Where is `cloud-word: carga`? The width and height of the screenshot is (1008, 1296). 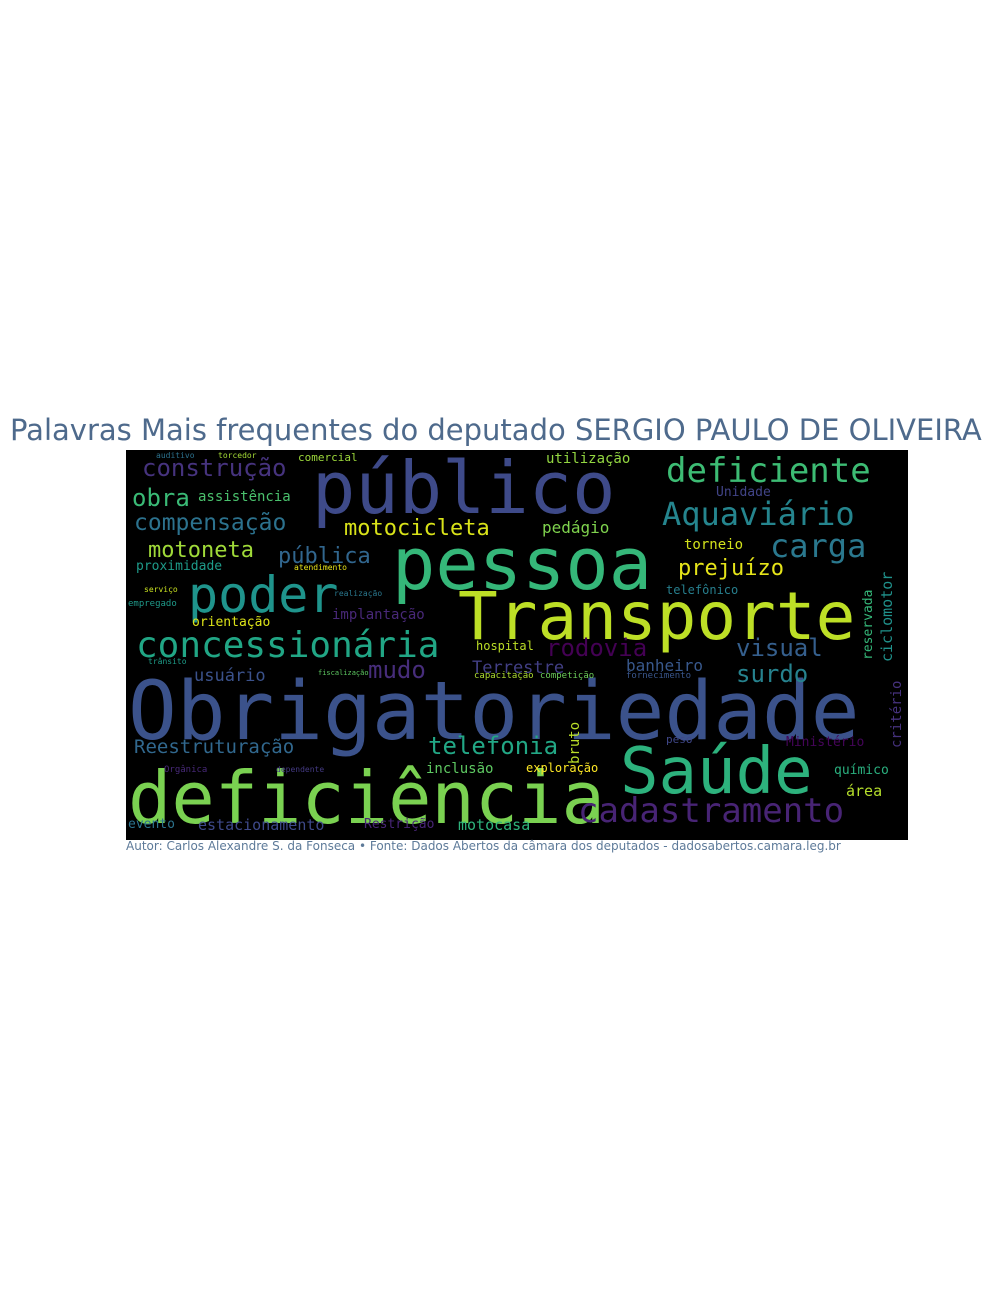 cloud-word: carga is located at coordinates (818, 546).